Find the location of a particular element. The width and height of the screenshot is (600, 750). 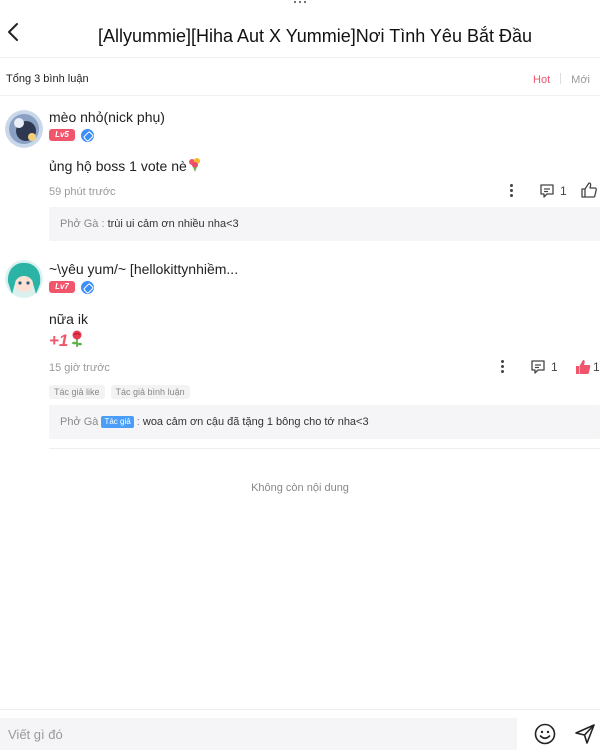

comment-input is located at coordinates (258, 734).